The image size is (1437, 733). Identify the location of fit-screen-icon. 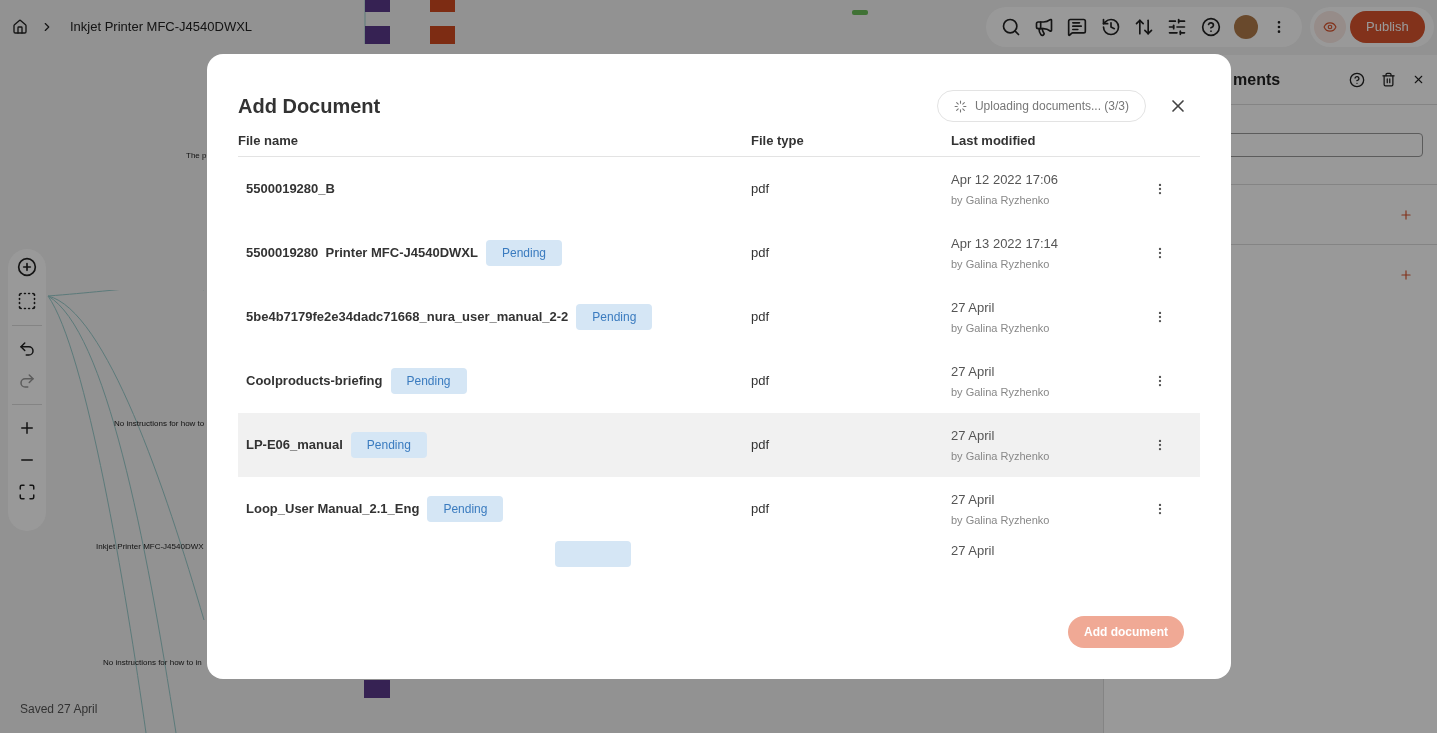
(27, 492).